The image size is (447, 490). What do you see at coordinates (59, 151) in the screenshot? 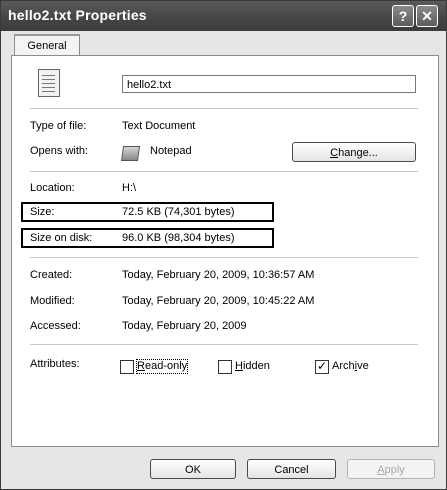
I see `opens-with-label: Opens with:` at bounding box center [59, 151].